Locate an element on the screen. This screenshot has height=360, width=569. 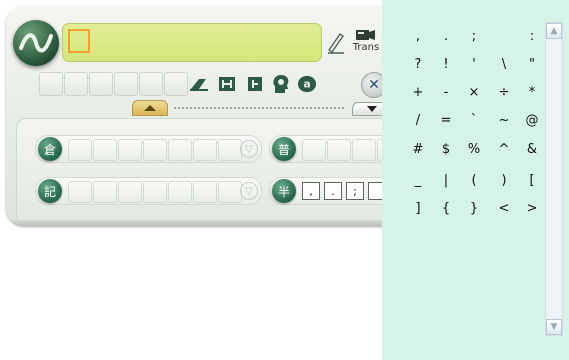
input-method-group: 半 , . ; is located at coordinates (330, 191).